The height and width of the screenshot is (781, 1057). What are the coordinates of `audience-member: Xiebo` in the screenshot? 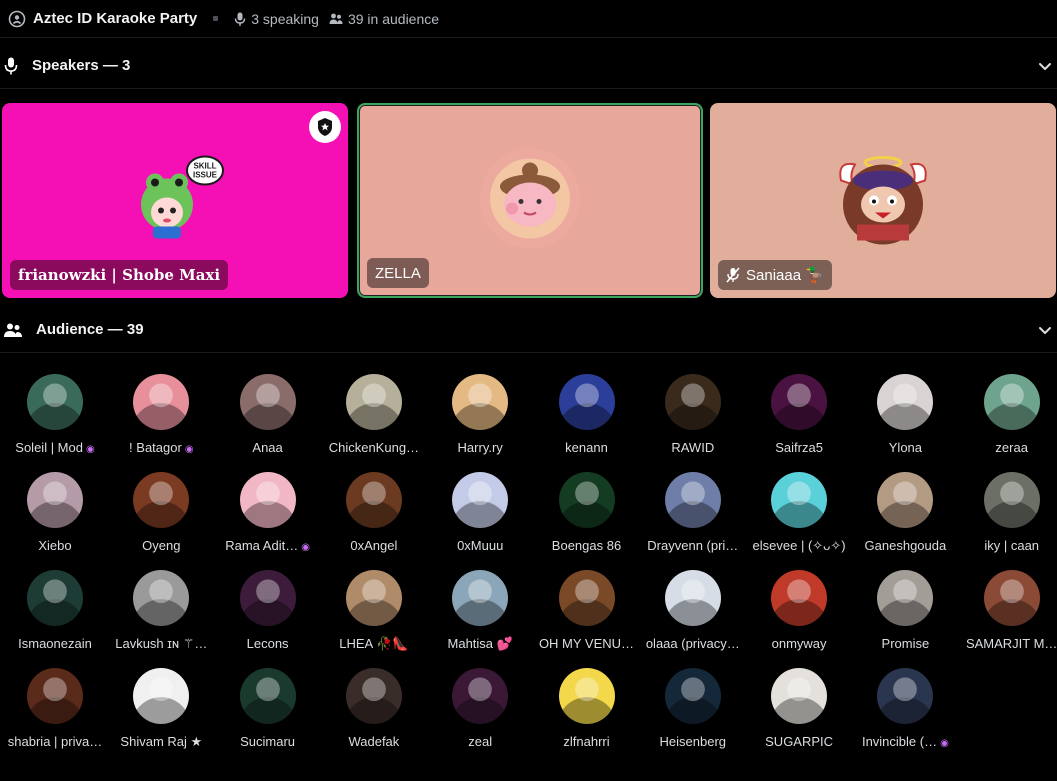 It's located at (55, 515).